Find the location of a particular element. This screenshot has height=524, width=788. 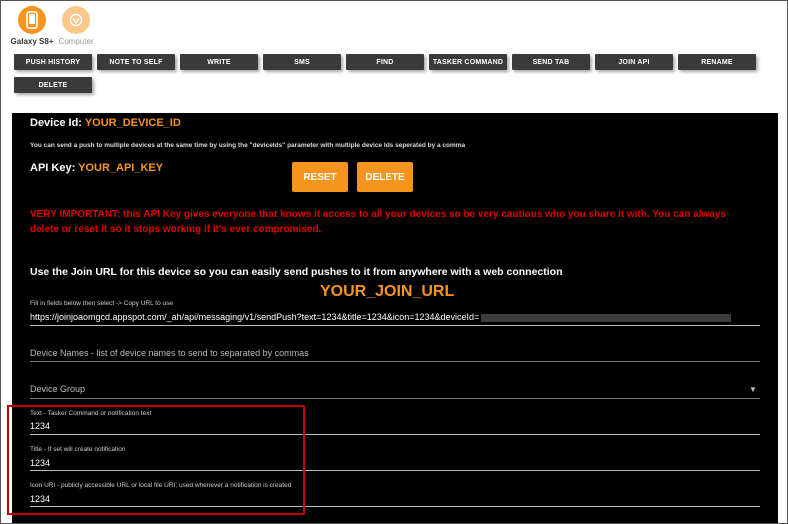

send-tab-button: SEND TAB is located at coordinates (551, 62).